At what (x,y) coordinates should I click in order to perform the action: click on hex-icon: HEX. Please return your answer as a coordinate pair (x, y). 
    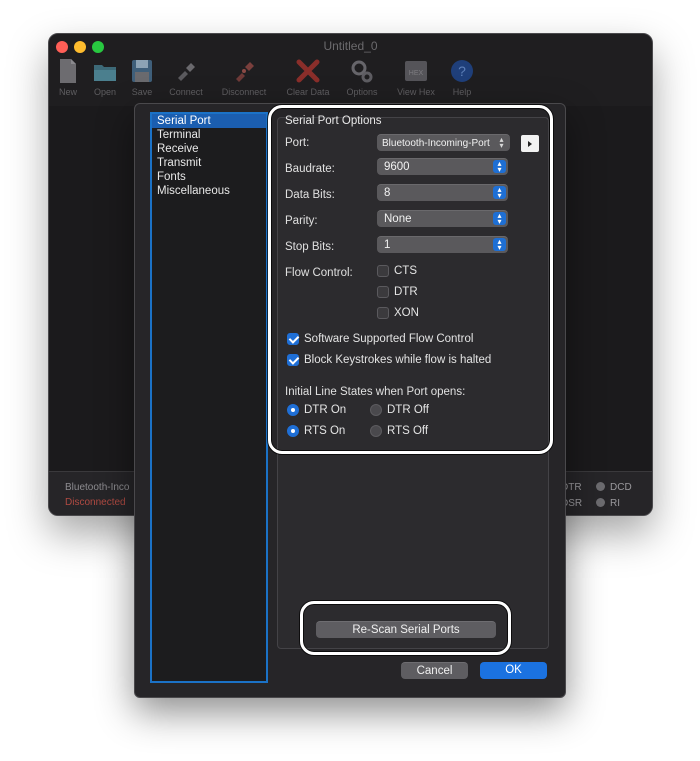
    Looking at the image, I should click on (416, 71).